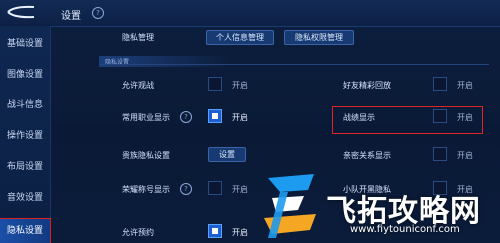  Describe the element at coordinates (25, 105) in the screenshot. I see `sidebar-item-battle-info: 战斗信息` at that location.